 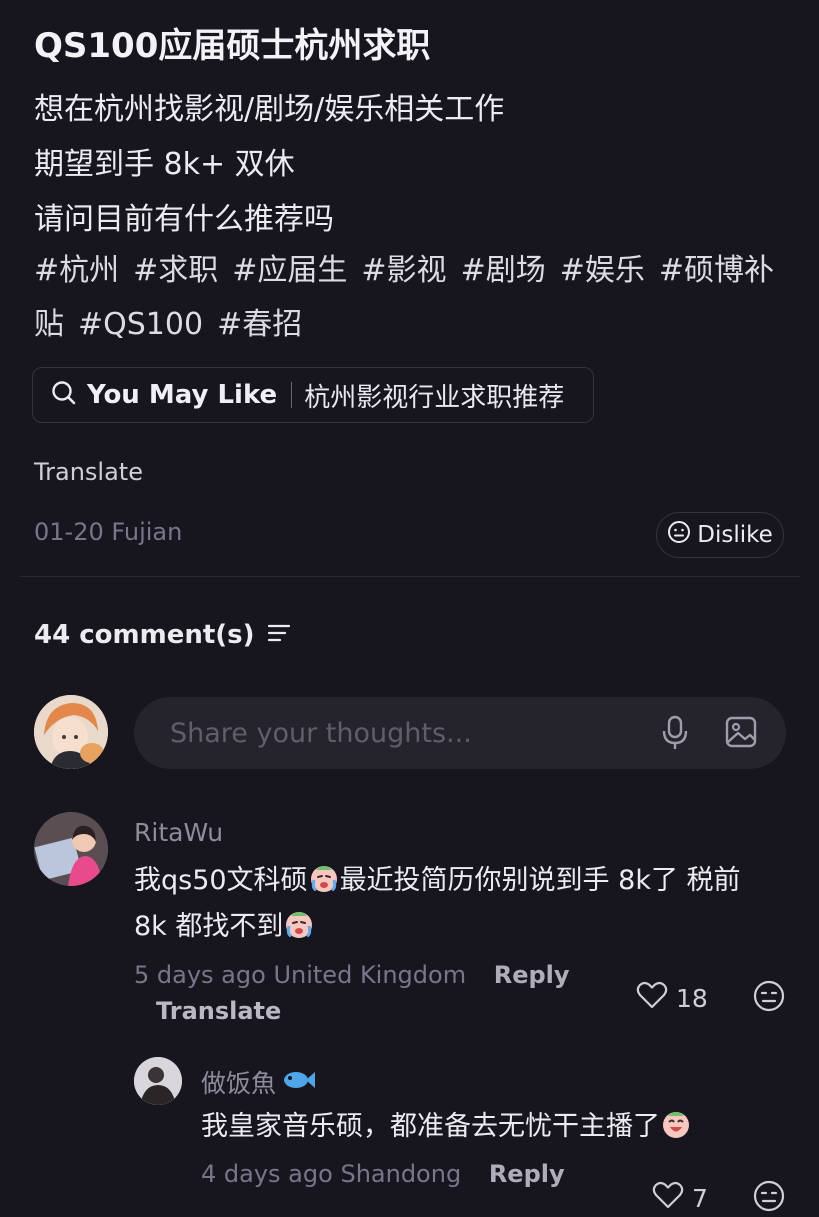 What do you see at coordinates (405, 733) in the screenshot?
I see `comment-input` at bounding box center [405, 733].